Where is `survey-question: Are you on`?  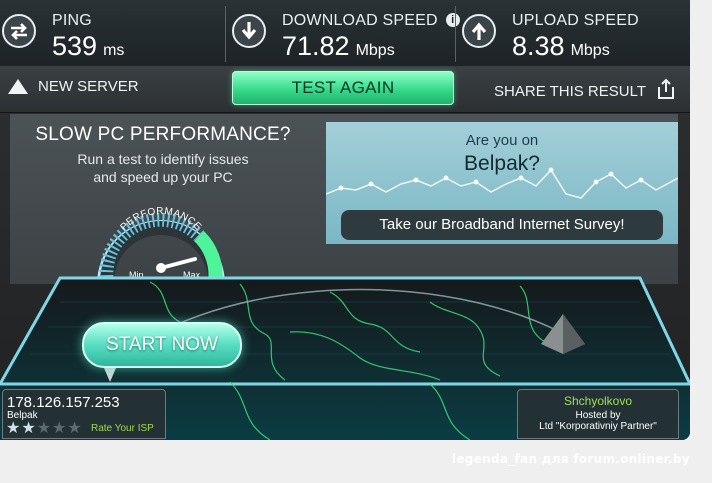
survey-question: Are you on is located at coordinates (502, 140).